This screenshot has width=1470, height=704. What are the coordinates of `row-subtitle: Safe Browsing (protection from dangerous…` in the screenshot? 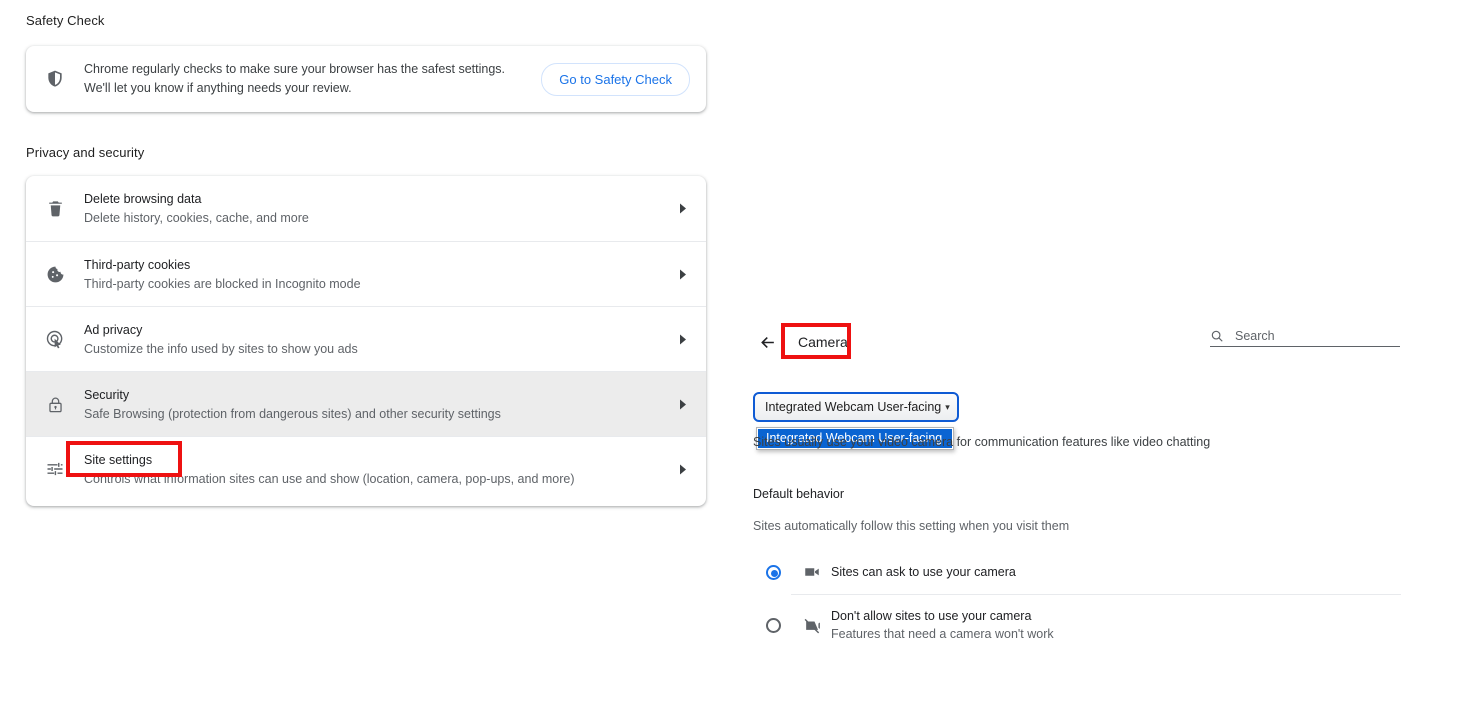 It's located at (292, 413).